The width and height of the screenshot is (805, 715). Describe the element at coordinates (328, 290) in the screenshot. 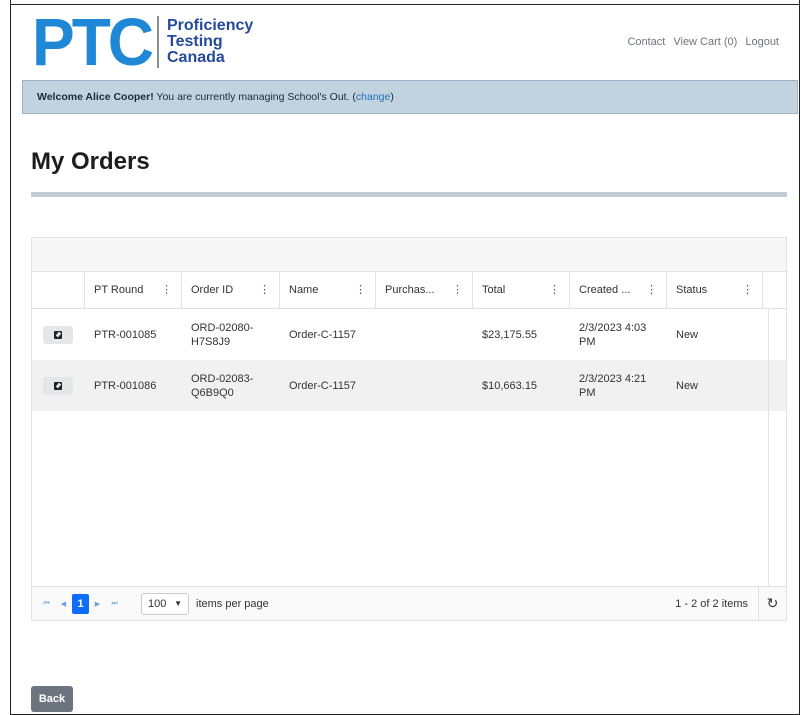

I see `column-header-name: Name ⋮` at that location.